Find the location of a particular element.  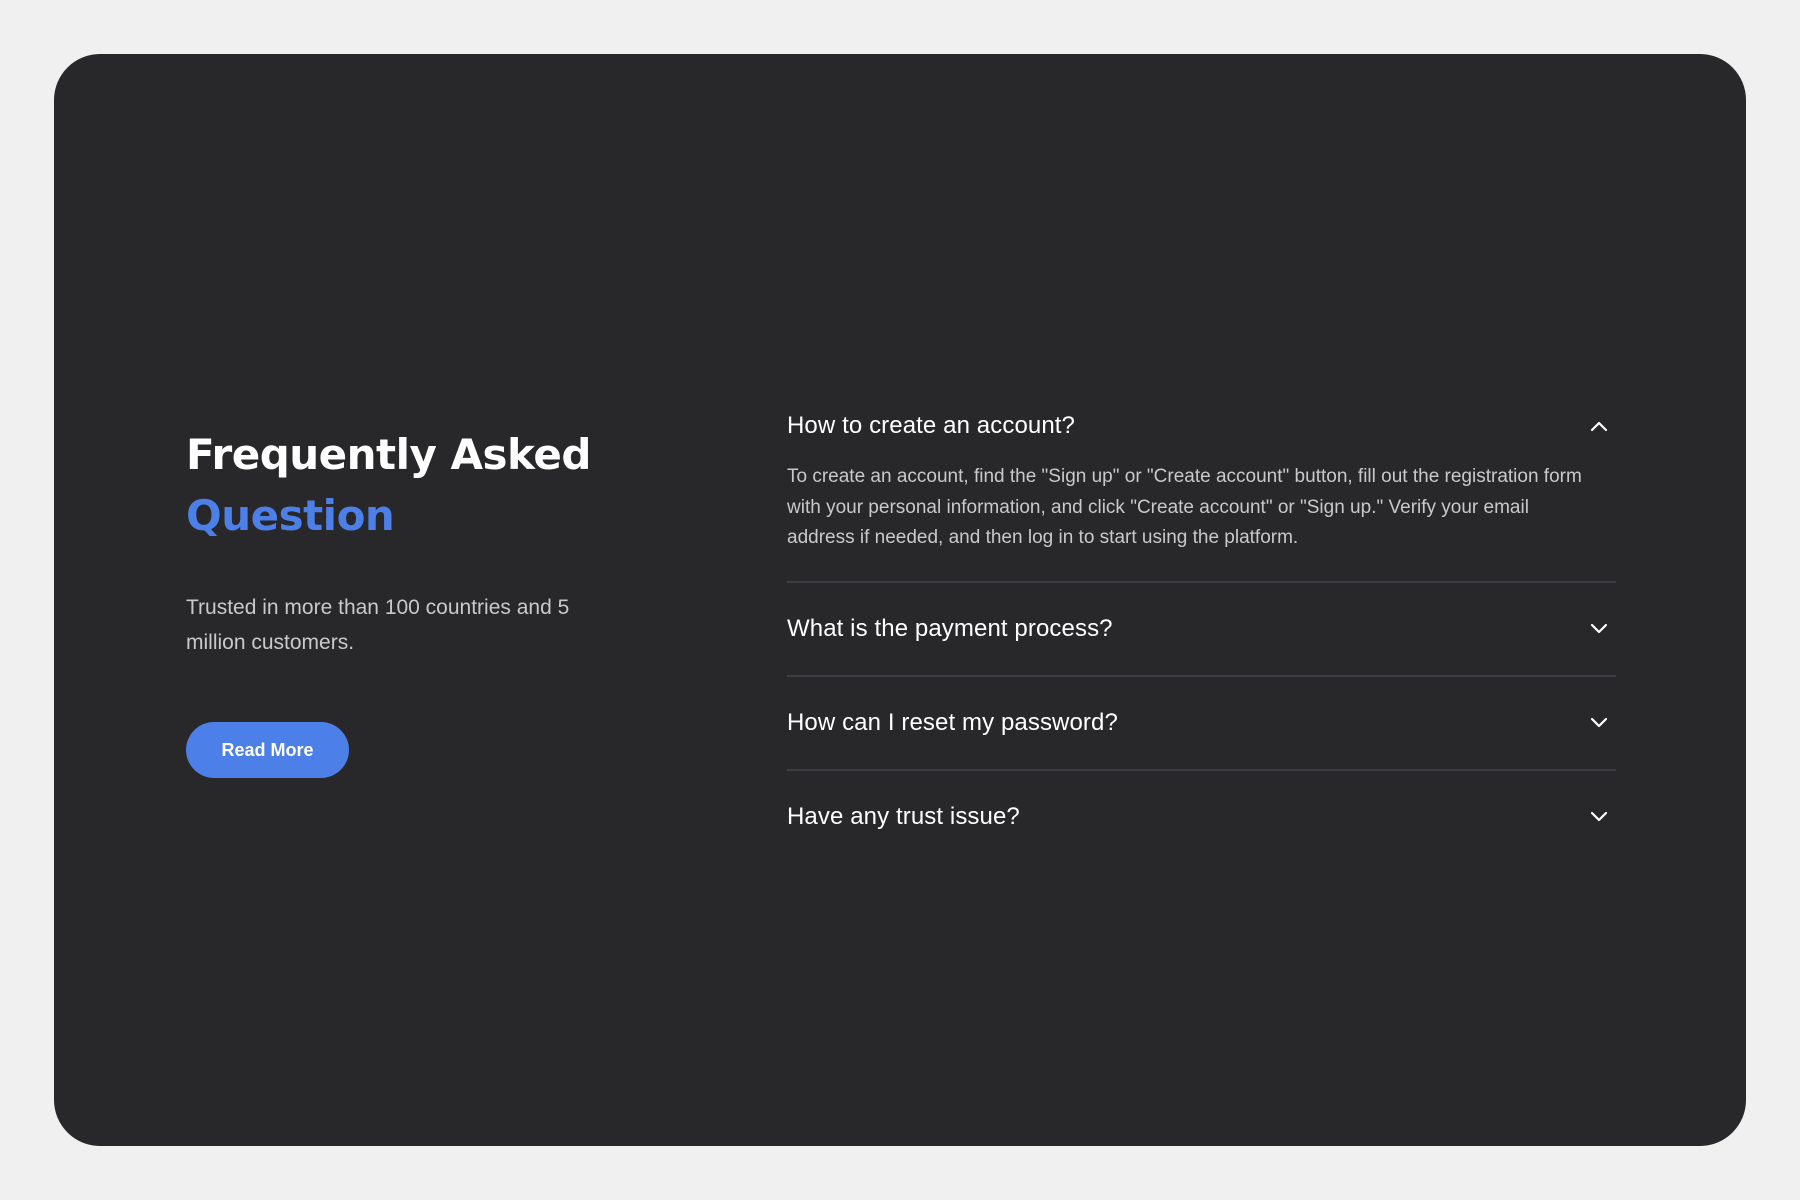

faq-item-trust-issue: Have any trust issue? is located at coordinates (1201, 817).